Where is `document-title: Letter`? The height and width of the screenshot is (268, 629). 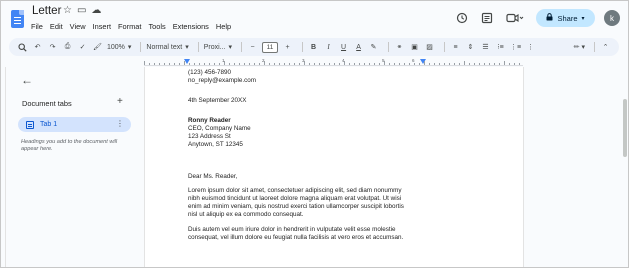
document-title: Letter is located at coordinates (46, 11).